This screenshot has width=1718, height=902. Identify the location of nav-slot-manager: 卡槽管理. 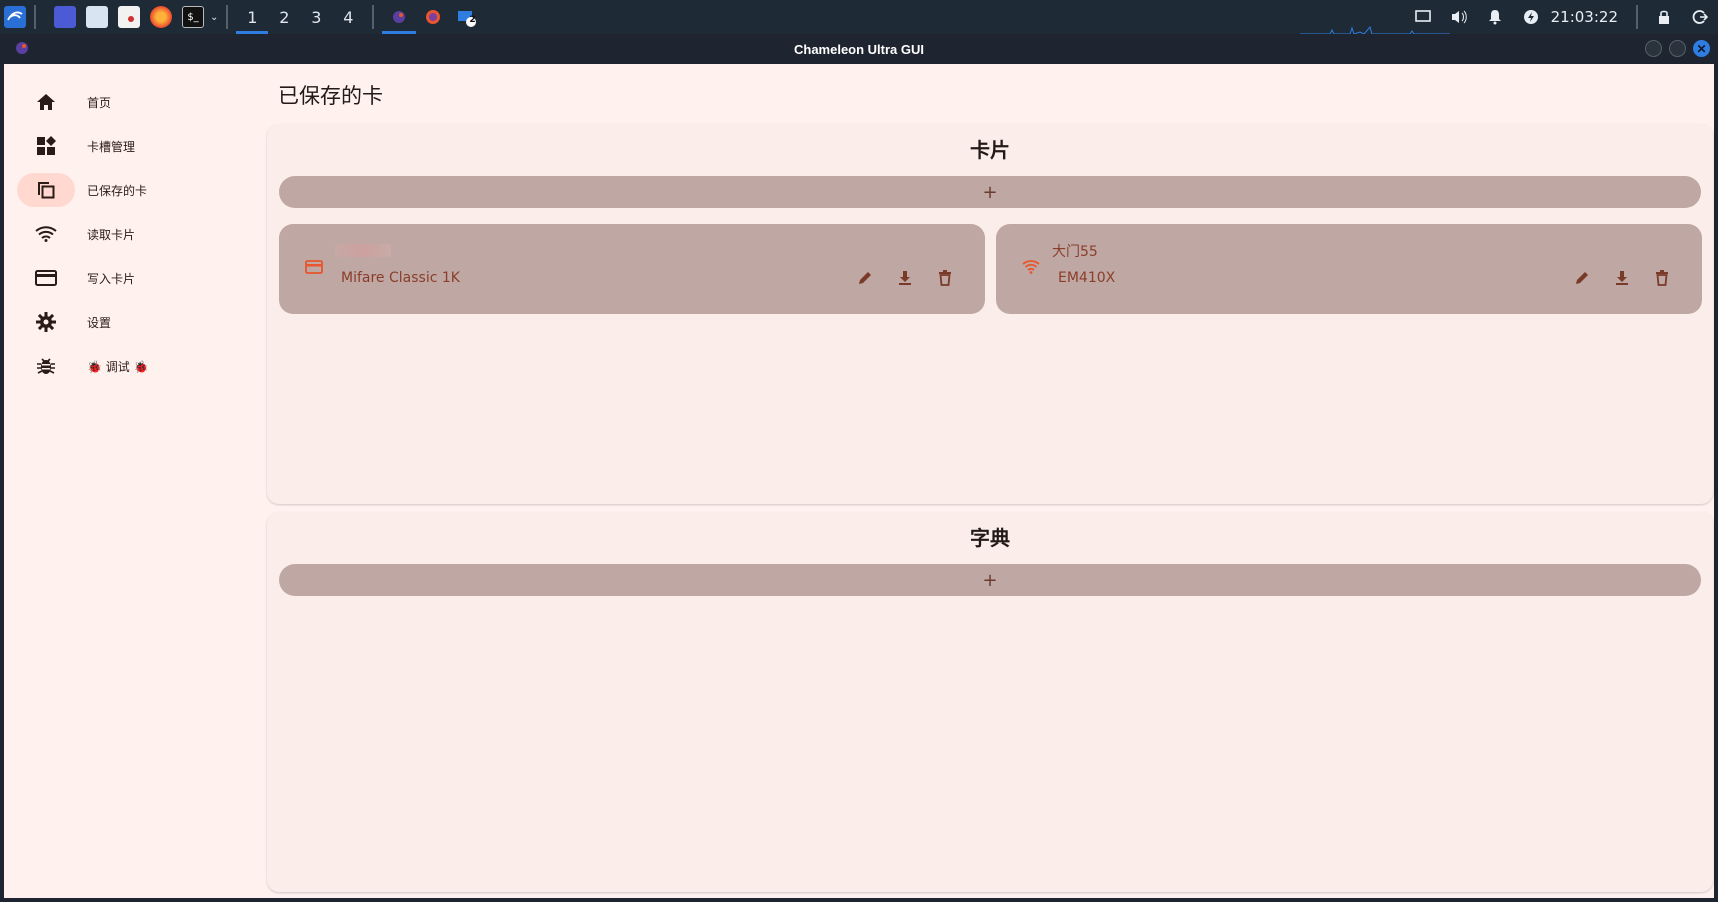
(137, 146).